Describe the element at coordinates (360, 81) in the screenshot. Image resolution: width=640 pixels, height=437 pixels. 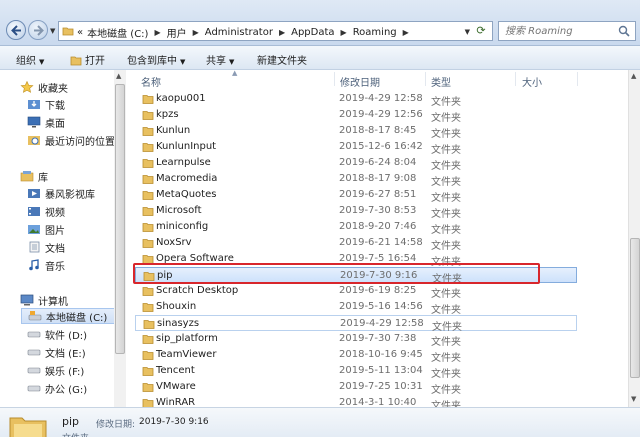
I see `column-date: 修改日期` at that location.